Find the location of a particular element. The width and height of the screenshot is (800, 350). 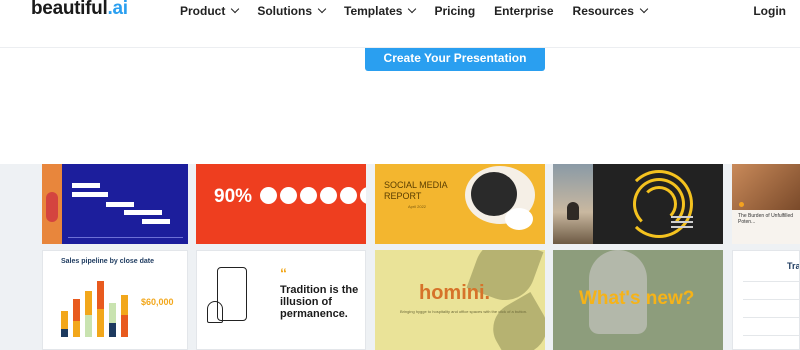

nav-templates: Templates is located at coordinates (380, 11).